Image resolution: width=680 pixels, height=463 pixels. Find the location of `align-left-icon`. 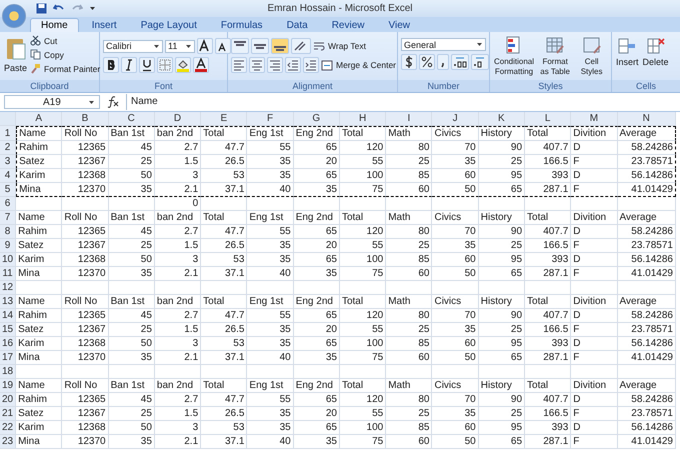

align-left-icon is located at coordinates (239, 65).